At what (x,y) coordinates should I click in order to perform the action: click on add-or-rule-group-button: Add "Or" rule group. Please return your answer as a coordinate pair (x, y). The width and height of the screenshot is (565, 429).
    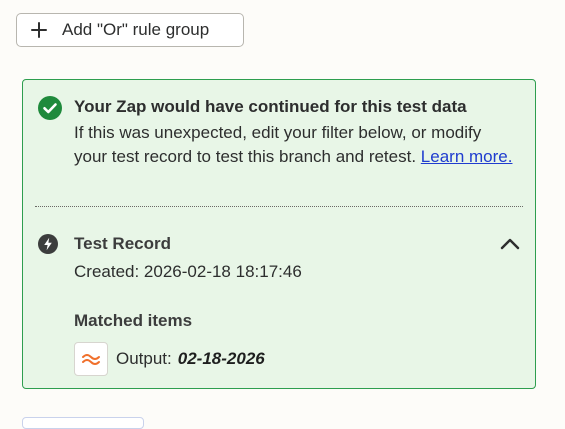
    Looking at the image, I should click on (130, 30).